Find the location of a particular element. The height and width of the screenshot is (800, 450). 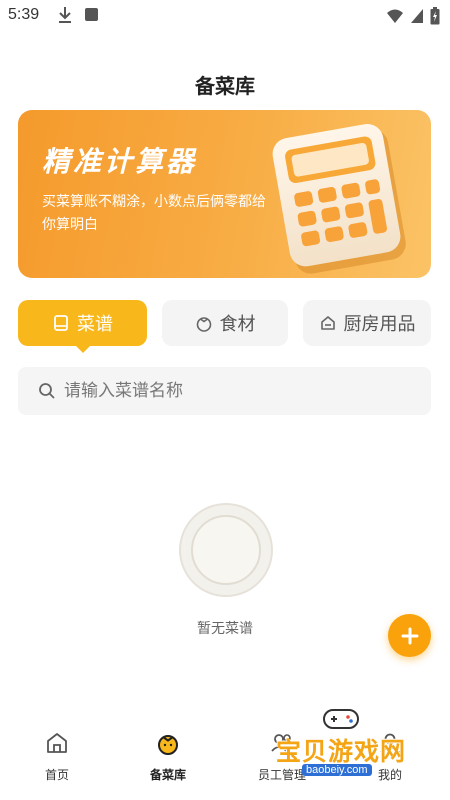

watermark-text: 宝贝游戏网 is located at coordinates (341, 752).